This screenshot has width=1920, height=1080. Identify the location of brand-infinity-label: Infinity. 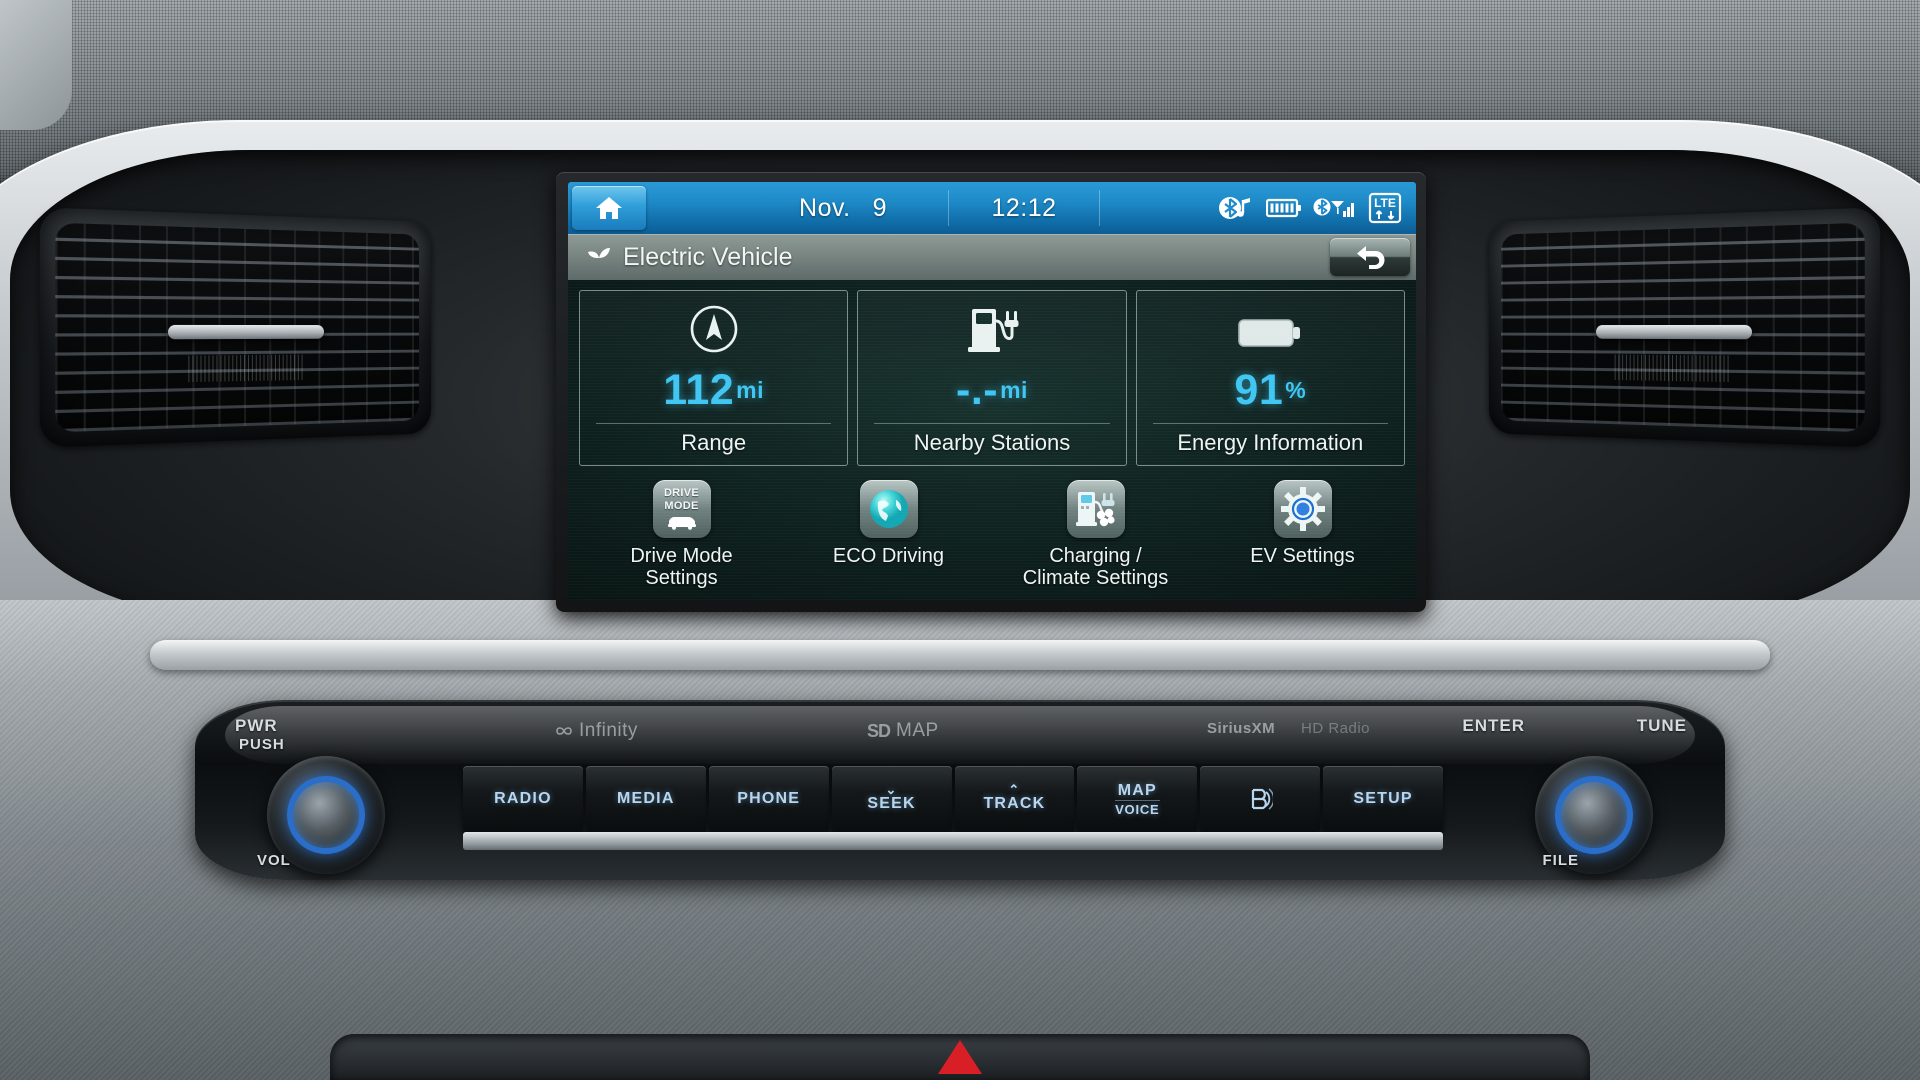
(608, 730).